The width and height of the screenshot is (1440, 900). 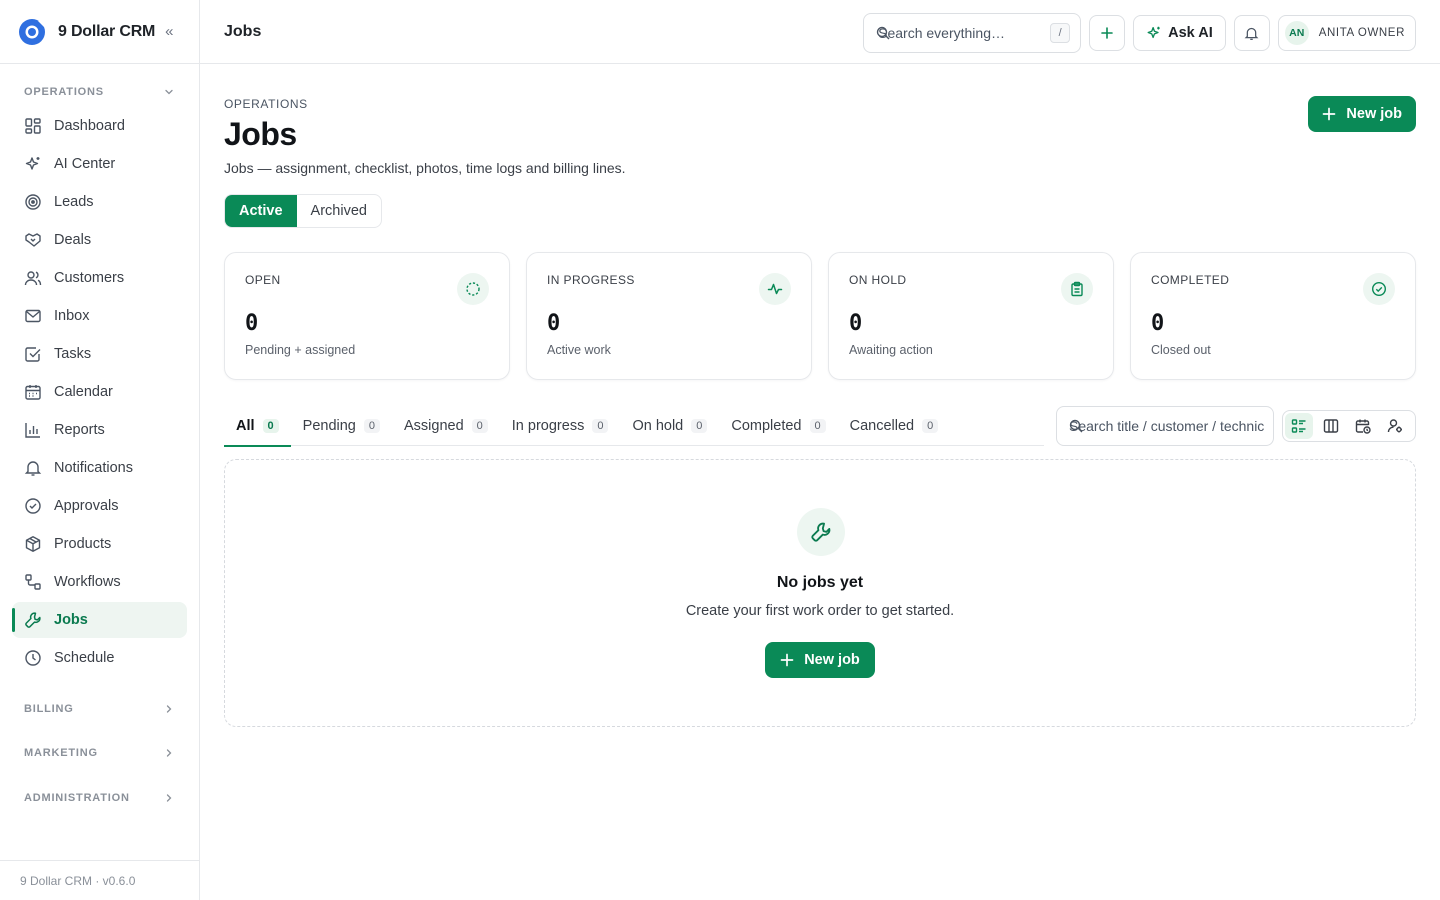 I want to click on user-name: ANITA OWNER, so click(x=1361, y=33).